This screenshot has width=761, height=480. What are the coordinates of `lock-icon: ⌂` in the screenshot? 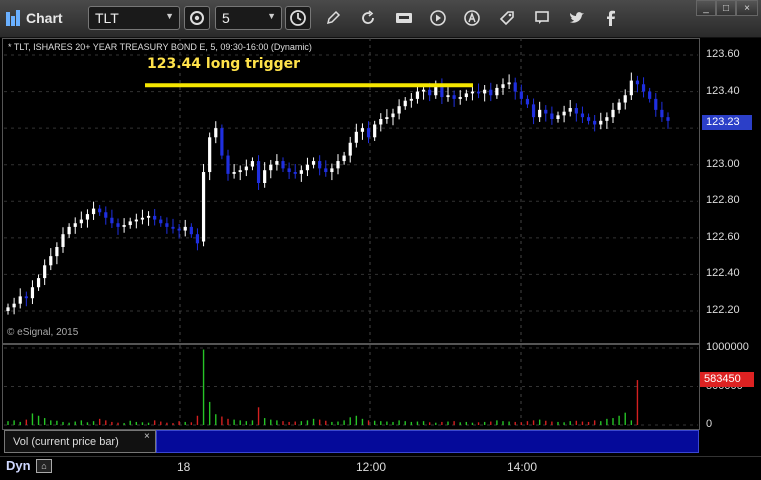 It's located at (44, 466).